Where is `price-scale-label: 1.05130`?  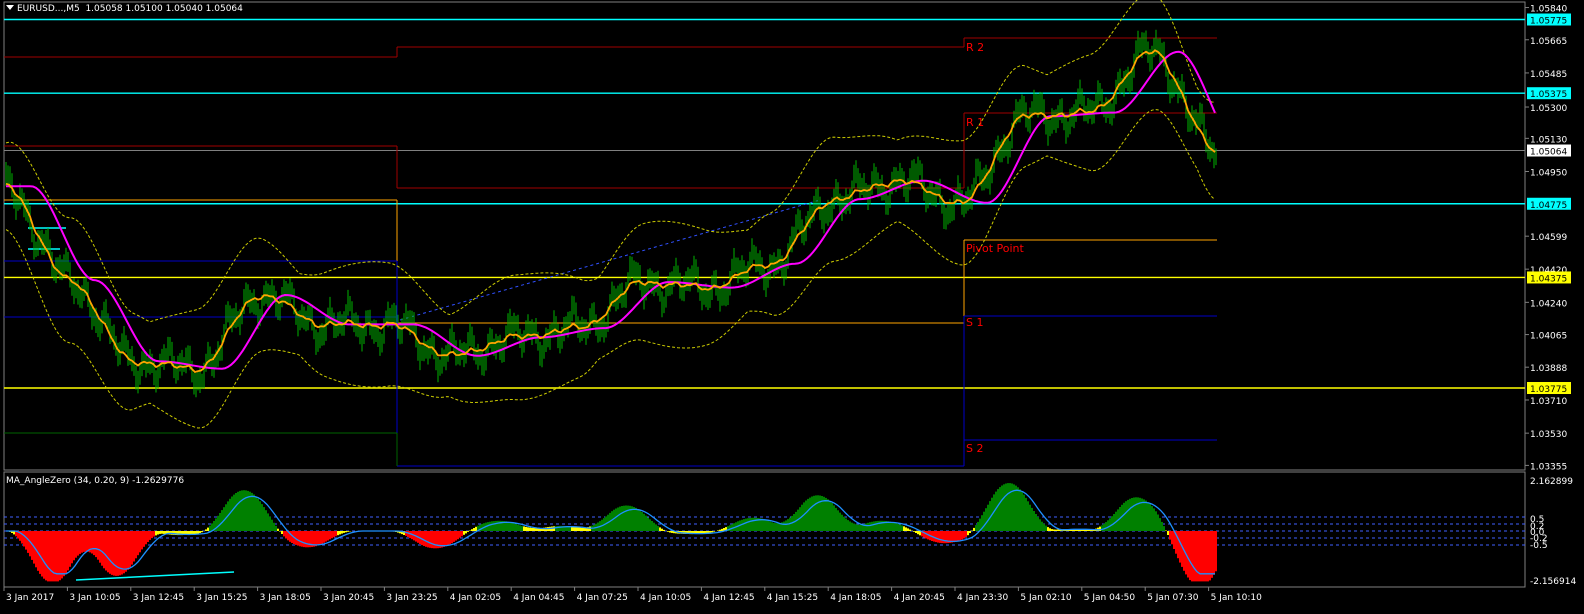 price-scale-label: 1.05130 is located at coordinates (1548, 140).